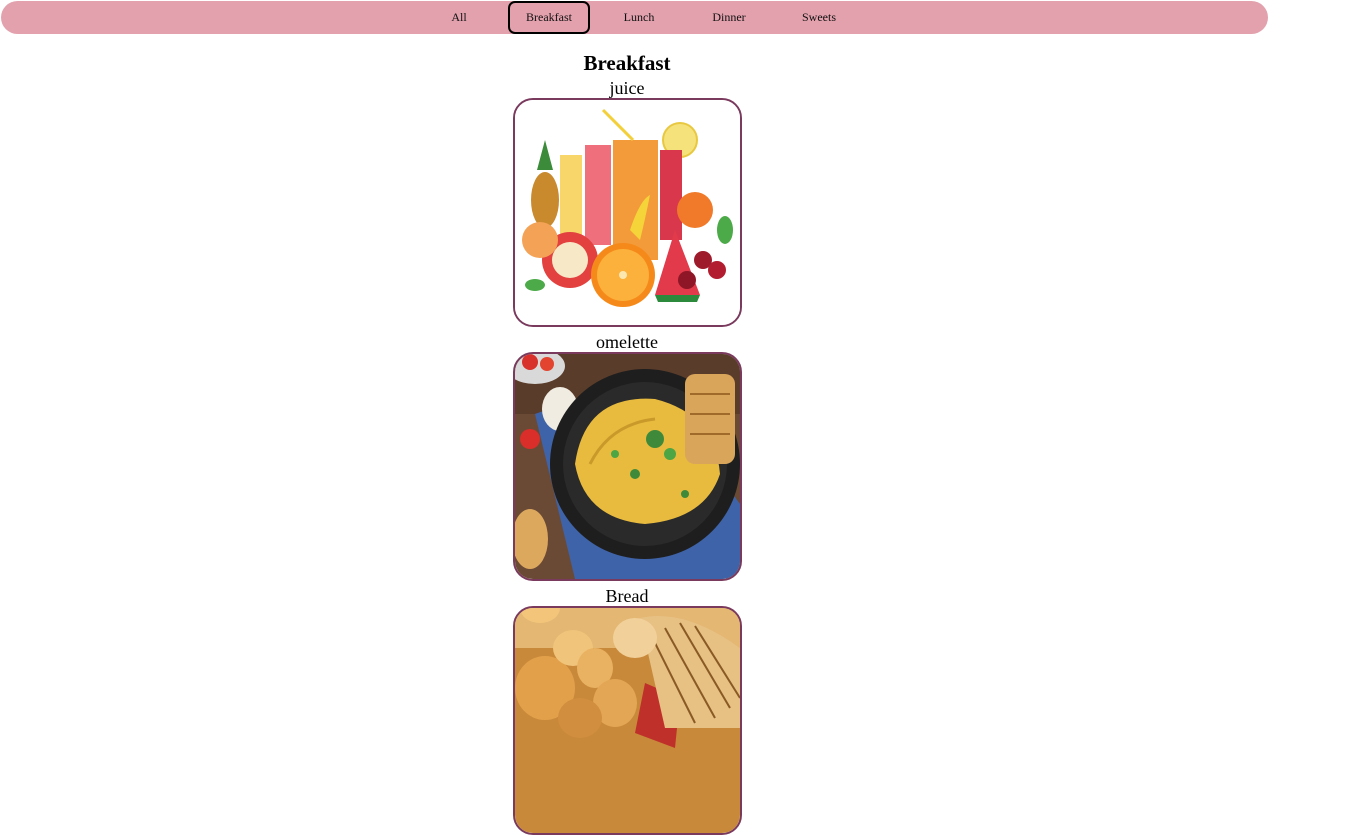 This screenshot has width=1347, height=835. I want to click on item-card-bread, so click(627, 720).